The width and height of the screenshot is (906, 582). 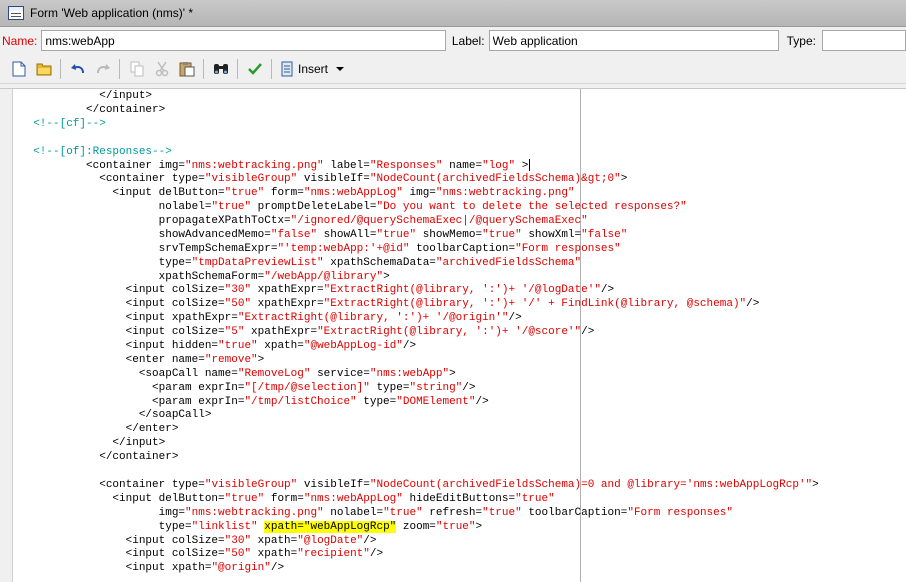 I want to click on label-input, so click(x=633, y=40).